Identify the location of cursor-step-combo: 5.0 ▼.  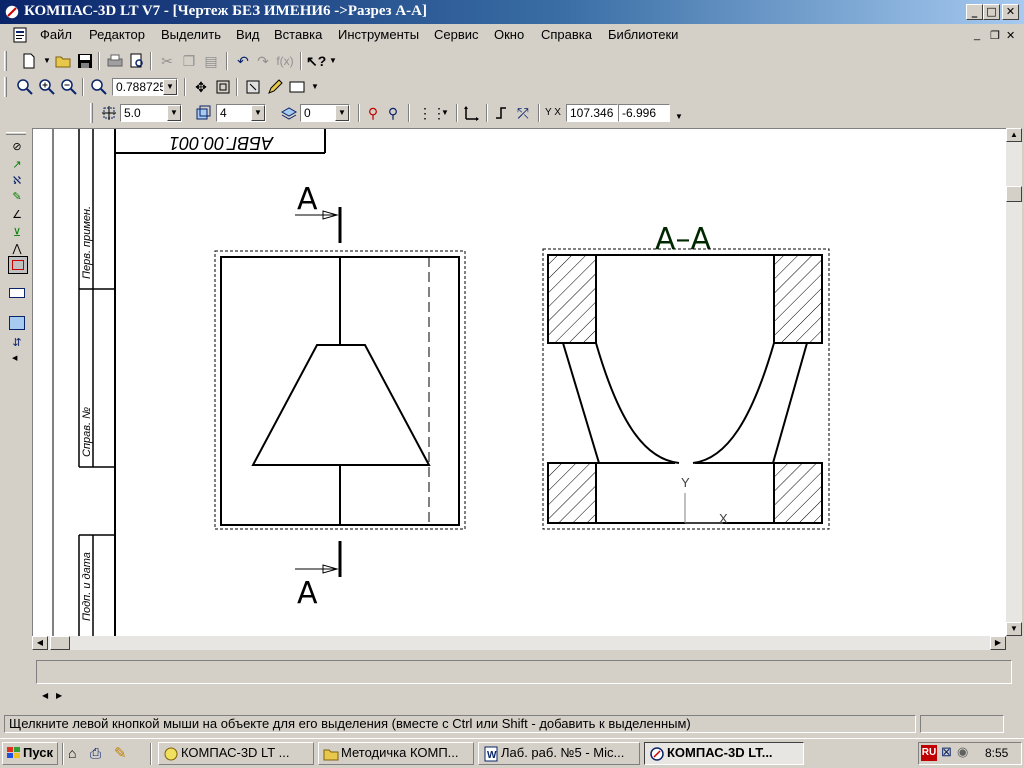
(151, 113).